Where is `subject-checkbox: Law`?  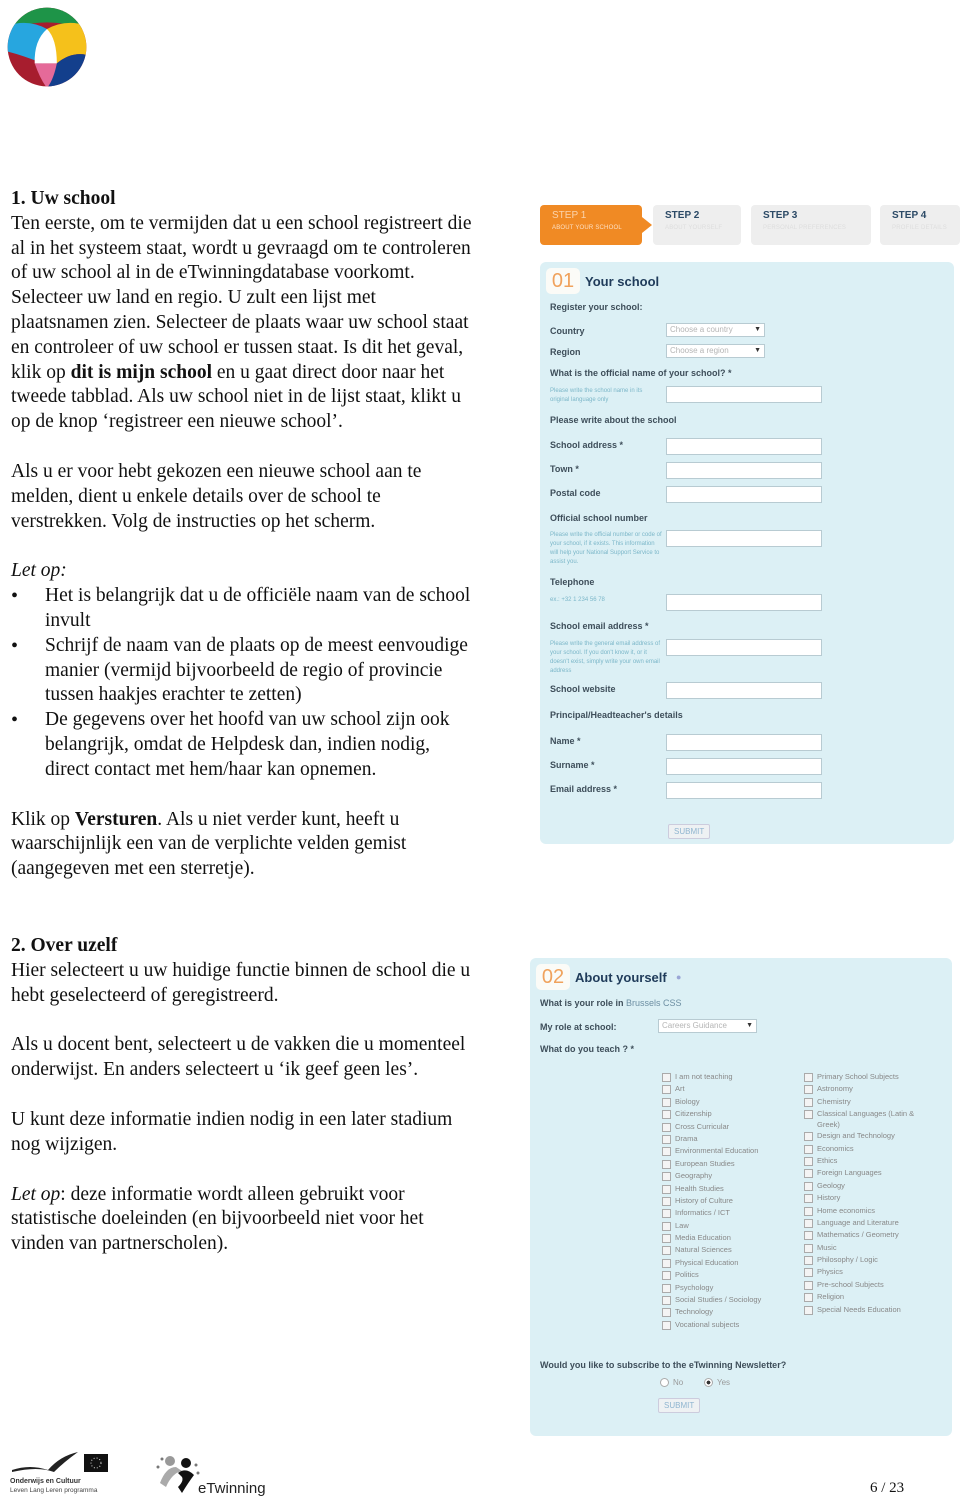
subject-checkbox: Law is located at coordinates (711, 1226).